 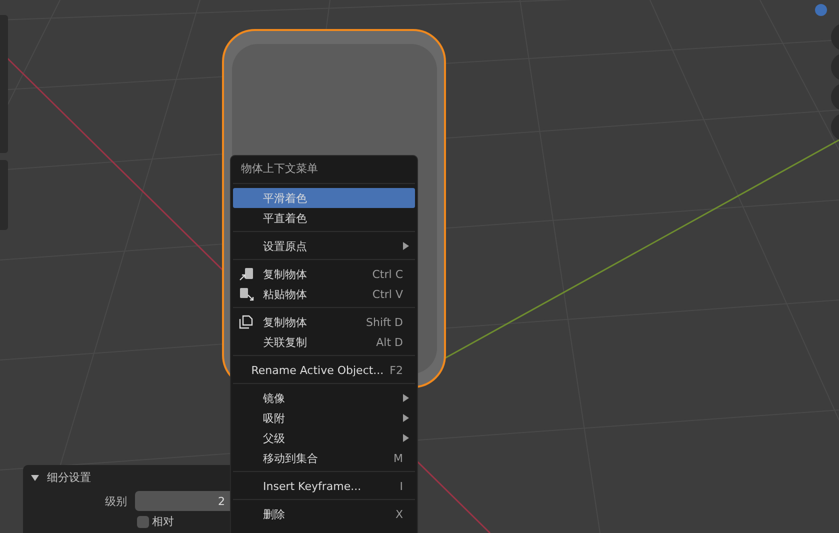 I want to click on menu-item: 删除 X, so click(x=324, y=514).